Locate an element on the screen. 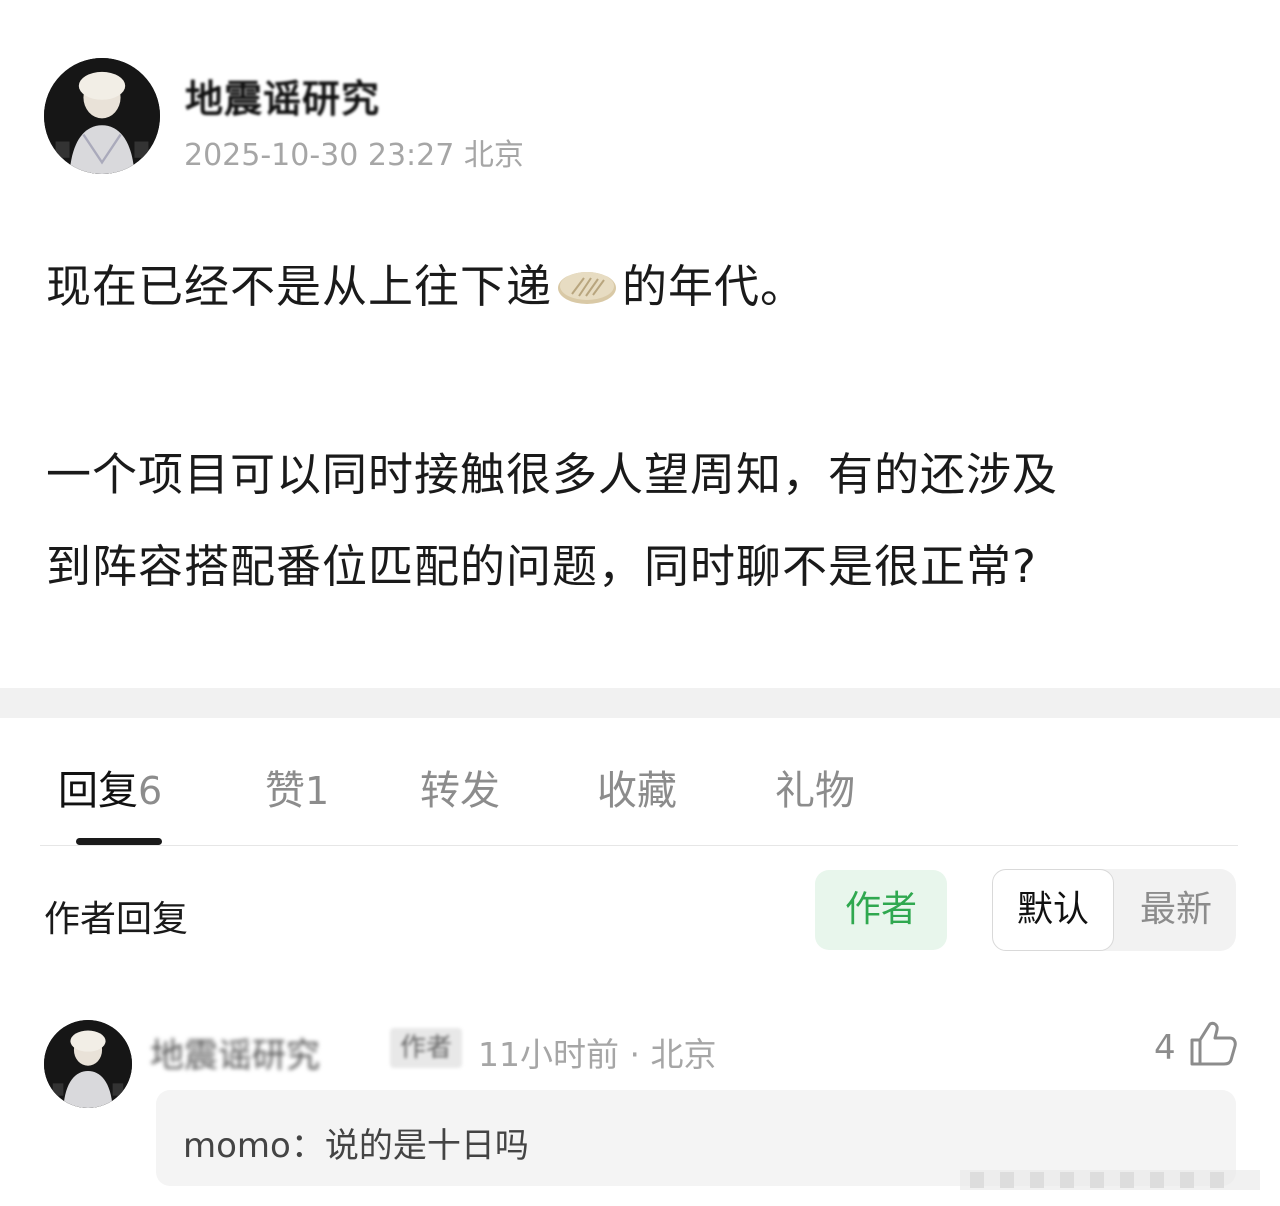 The image size is (1280, 1206). tab-label: 转发 is located at coordinates (460, 791).